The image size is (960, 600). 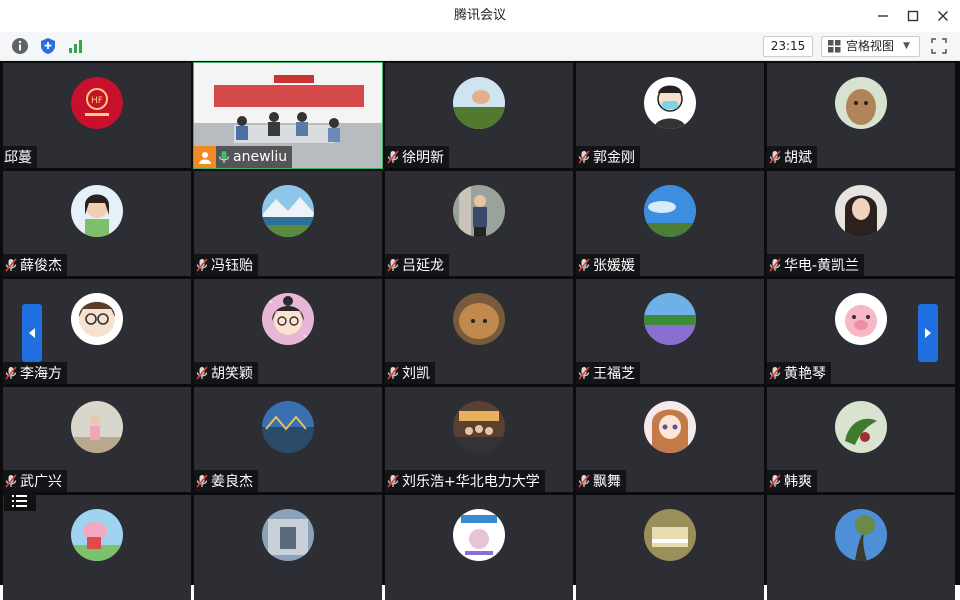 I want to click on participant-tile: 姜良杰, so click(x=288, y=439).